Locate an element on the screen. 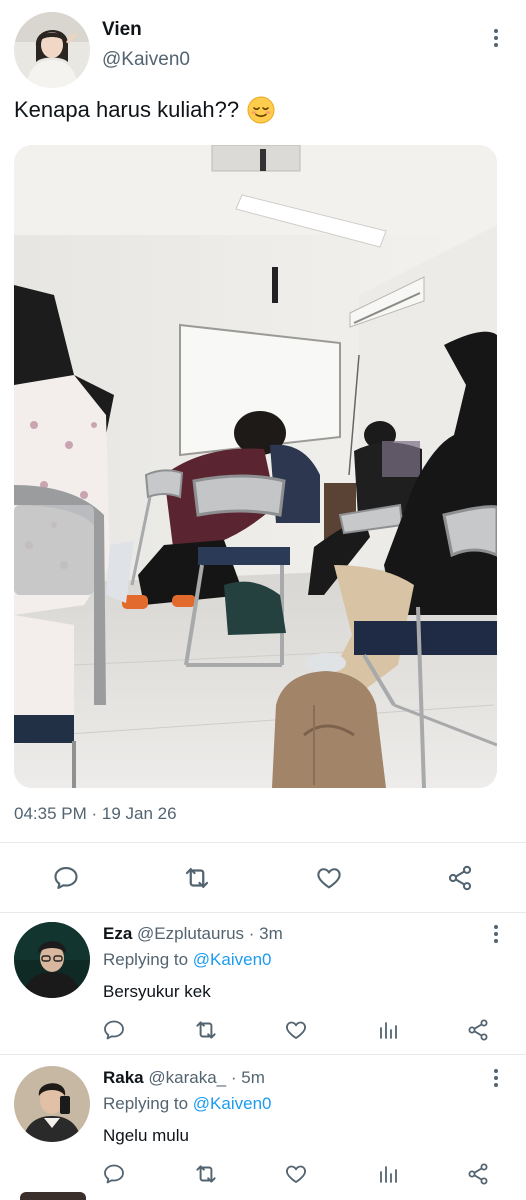 Image resolution: width=526 pixels, height=1200 pixels. reply-author-name: Raka is located at coordinates (123, 1077).